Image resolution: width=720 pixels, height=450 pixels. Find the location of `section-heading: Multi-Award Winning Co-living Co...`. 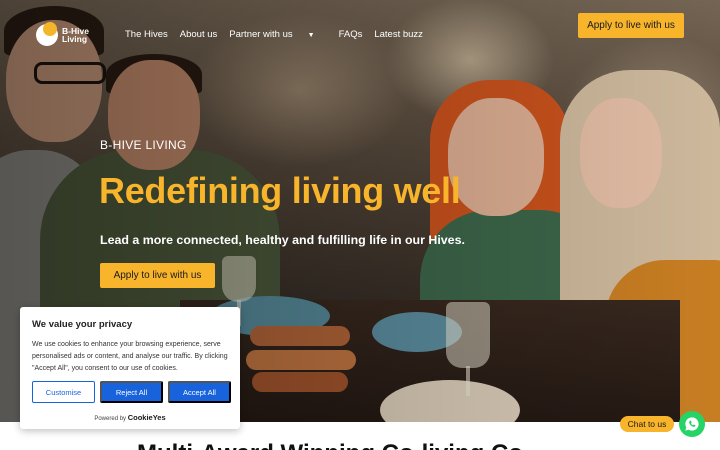

section-heading: Multi-Award Winning Co-living Co... is located at coordinates (340, 445).